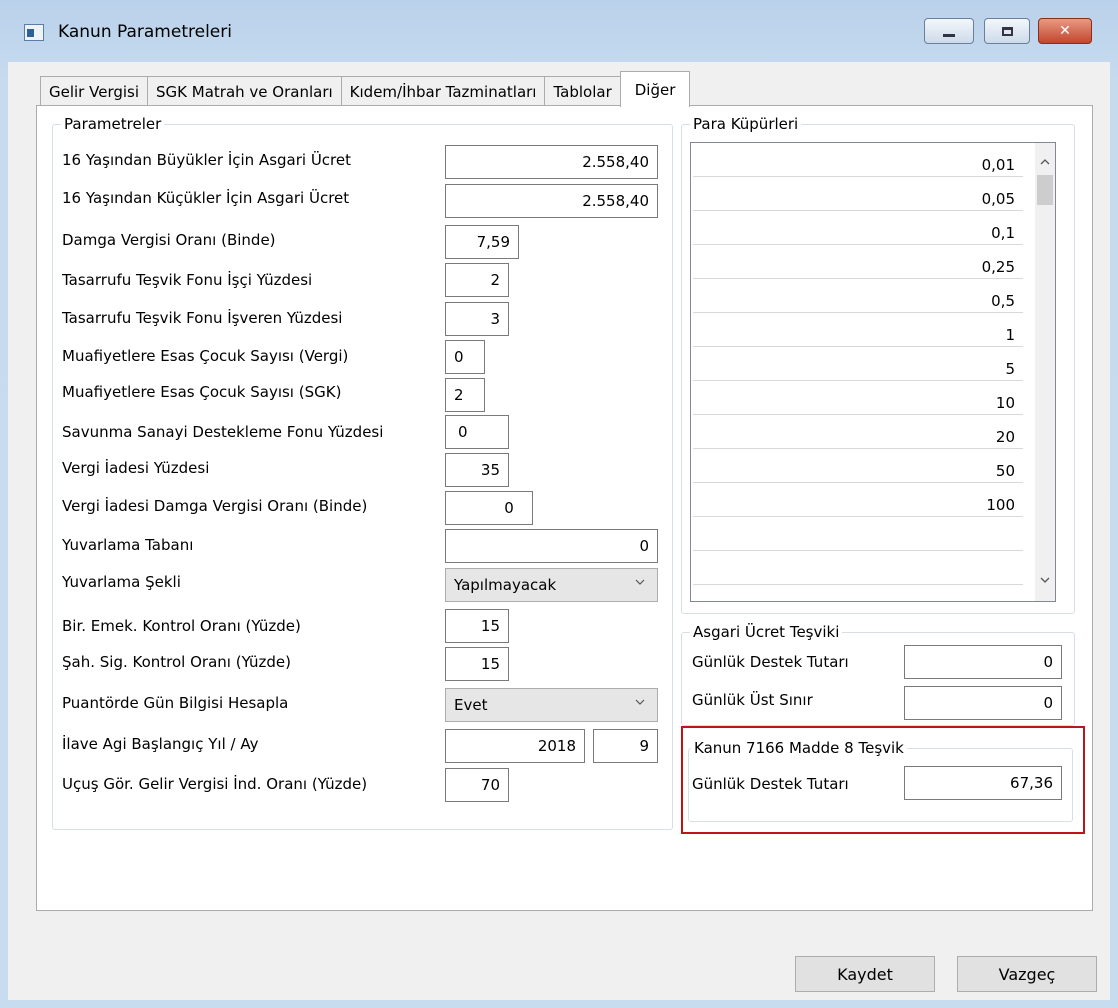 The image size is (1118, 1008). I want to click on list-item: 5, so click(858, 368).